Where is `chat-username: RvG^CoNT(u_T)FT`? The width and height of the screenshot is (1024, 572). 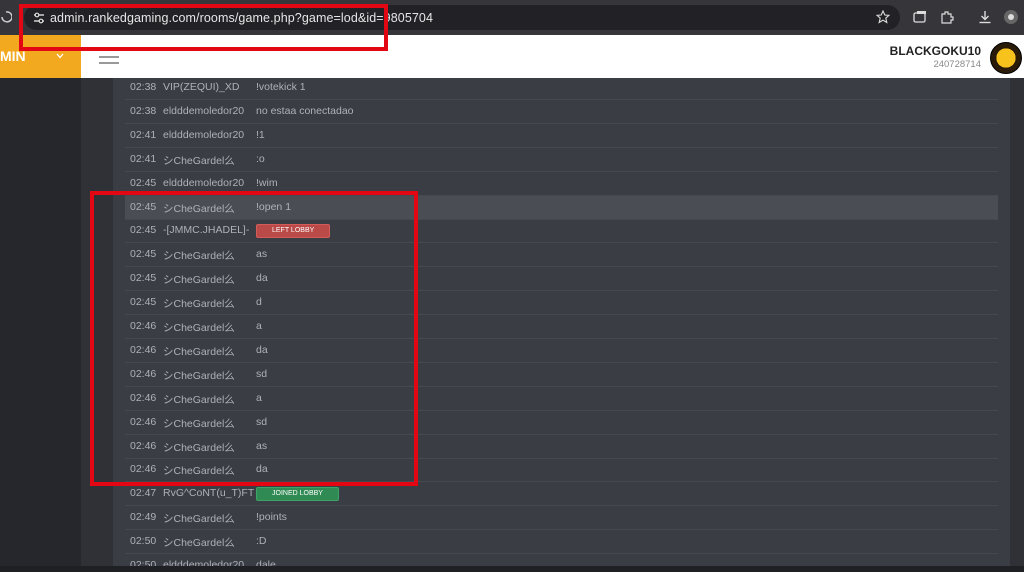
chat-username: RvG^CoNT(u_T)FT is located at coordinates (208, 493).